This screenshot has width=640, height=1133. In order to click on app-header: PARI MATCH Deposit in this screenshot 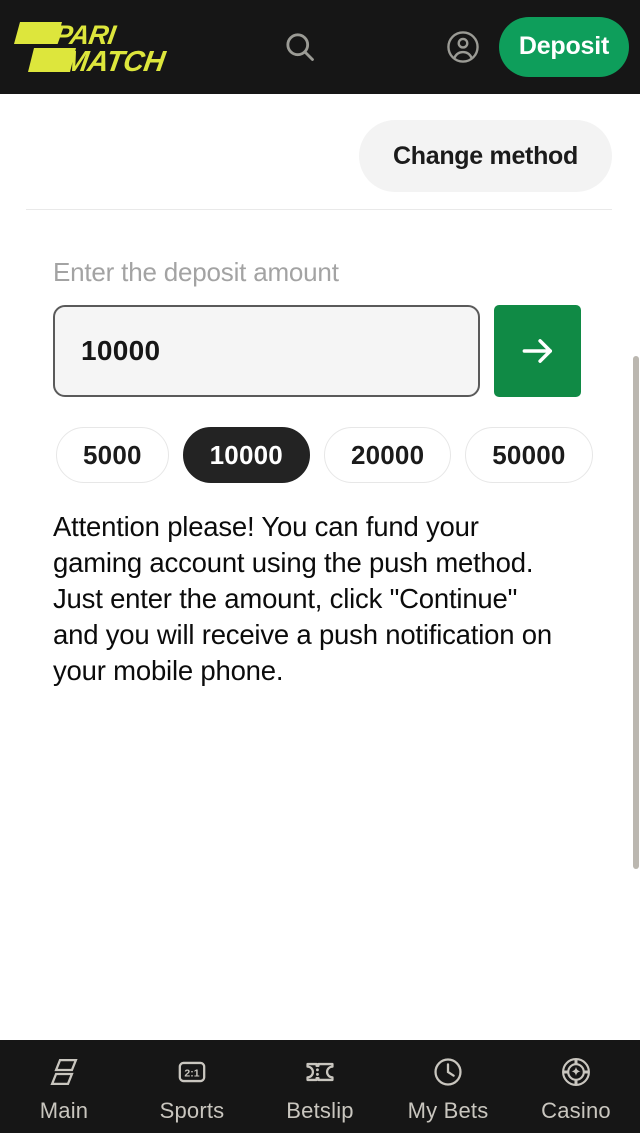, I will do `click(320, 47)`.